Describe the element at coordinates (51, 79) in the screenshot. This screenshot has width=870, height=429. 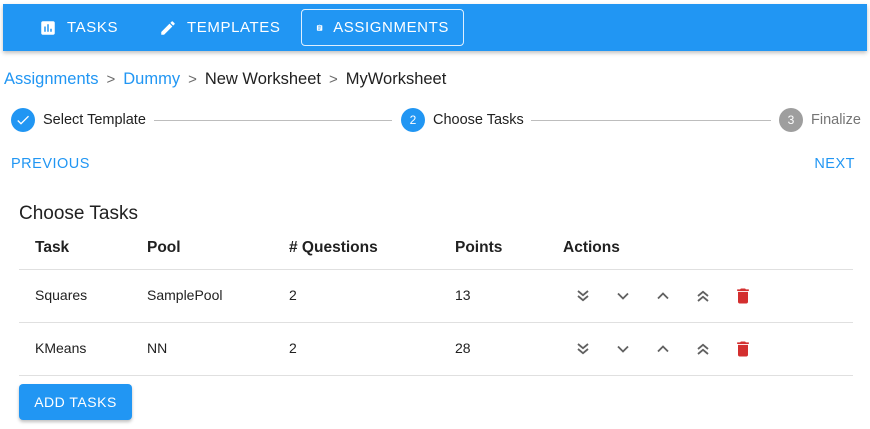
I see `breadcrumb-assignments-link: Assignments` at that location.